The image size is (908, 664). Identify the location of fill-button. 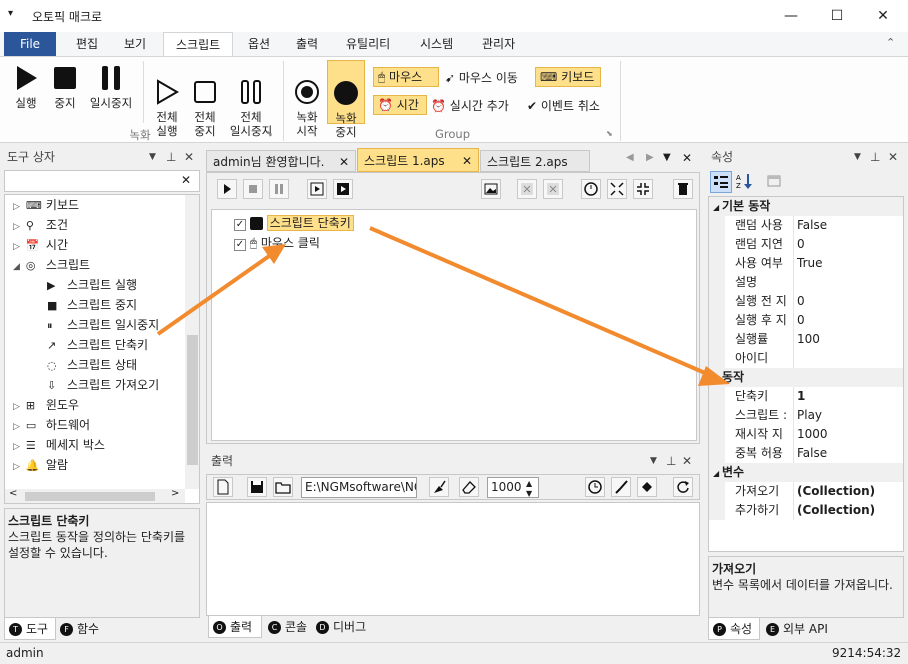
(647, 487).